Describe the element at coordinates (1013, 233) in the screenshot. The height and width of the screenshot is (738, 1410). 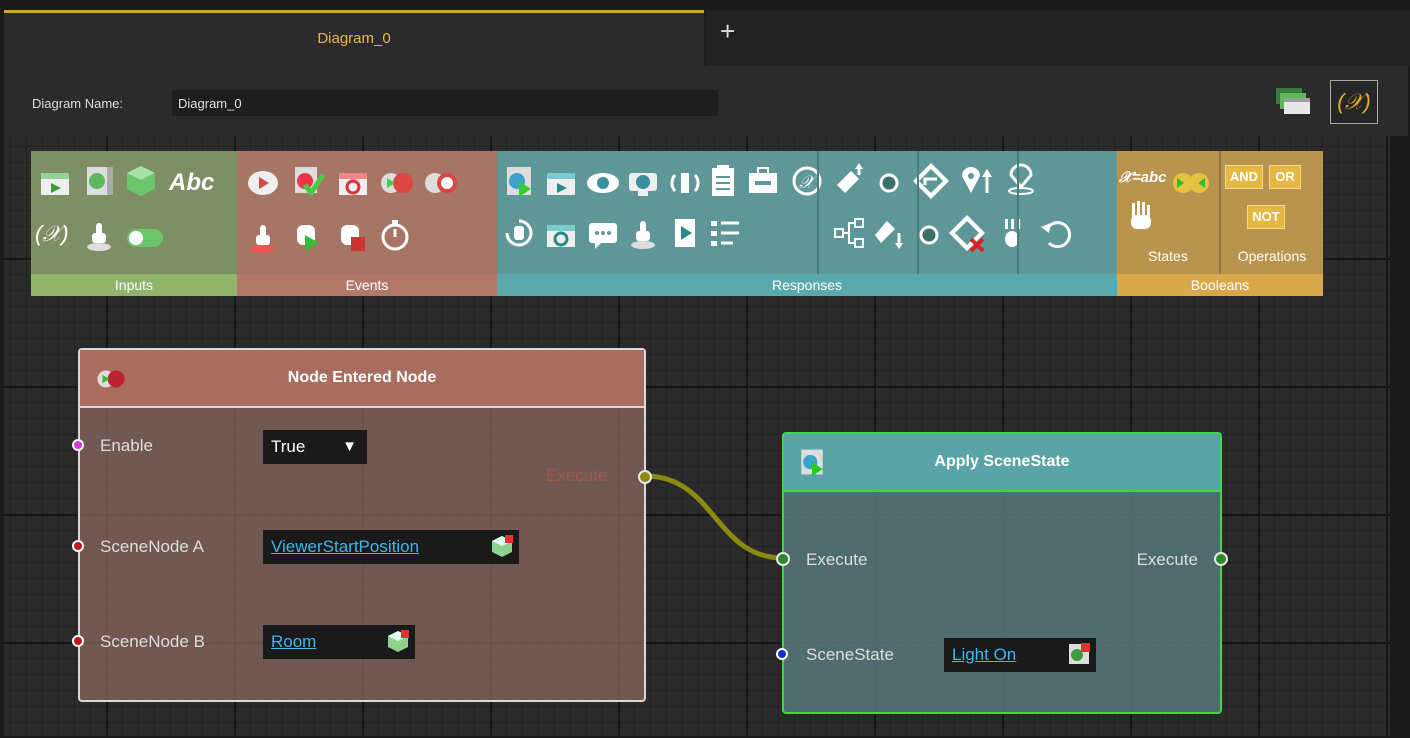
I see `touch-drop-response-icon` at that location.